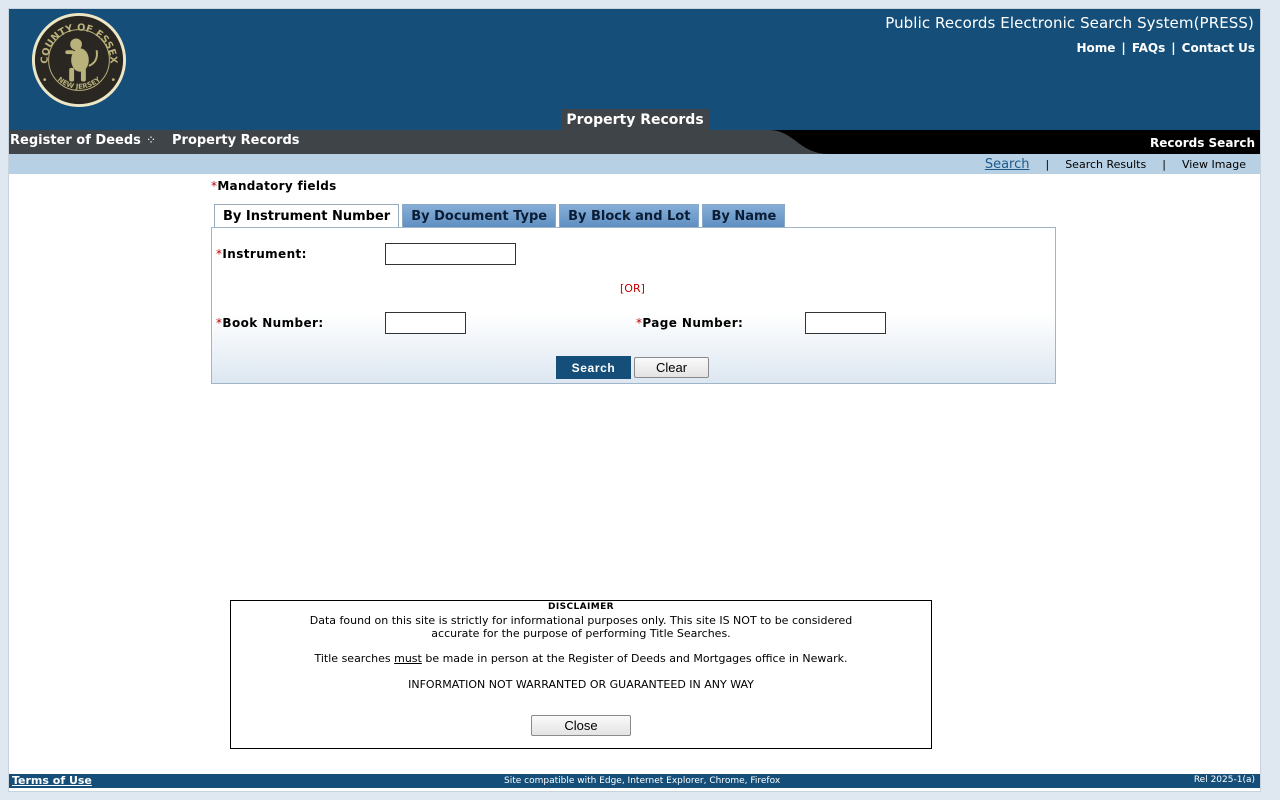  Describe the element at coordinates (270, 323) in the screenshot. I see `book-number-label: *Book Number:` at that location.